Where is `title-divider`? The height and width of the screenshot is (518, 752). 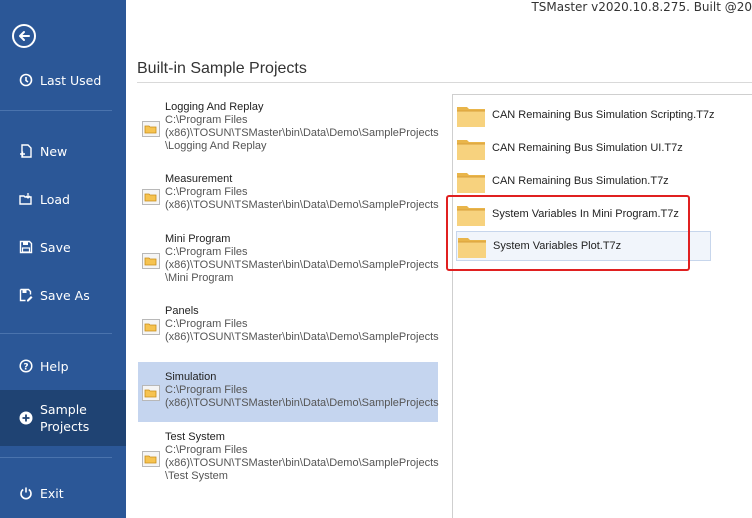 title-divider is located at coordinates (444, 82).